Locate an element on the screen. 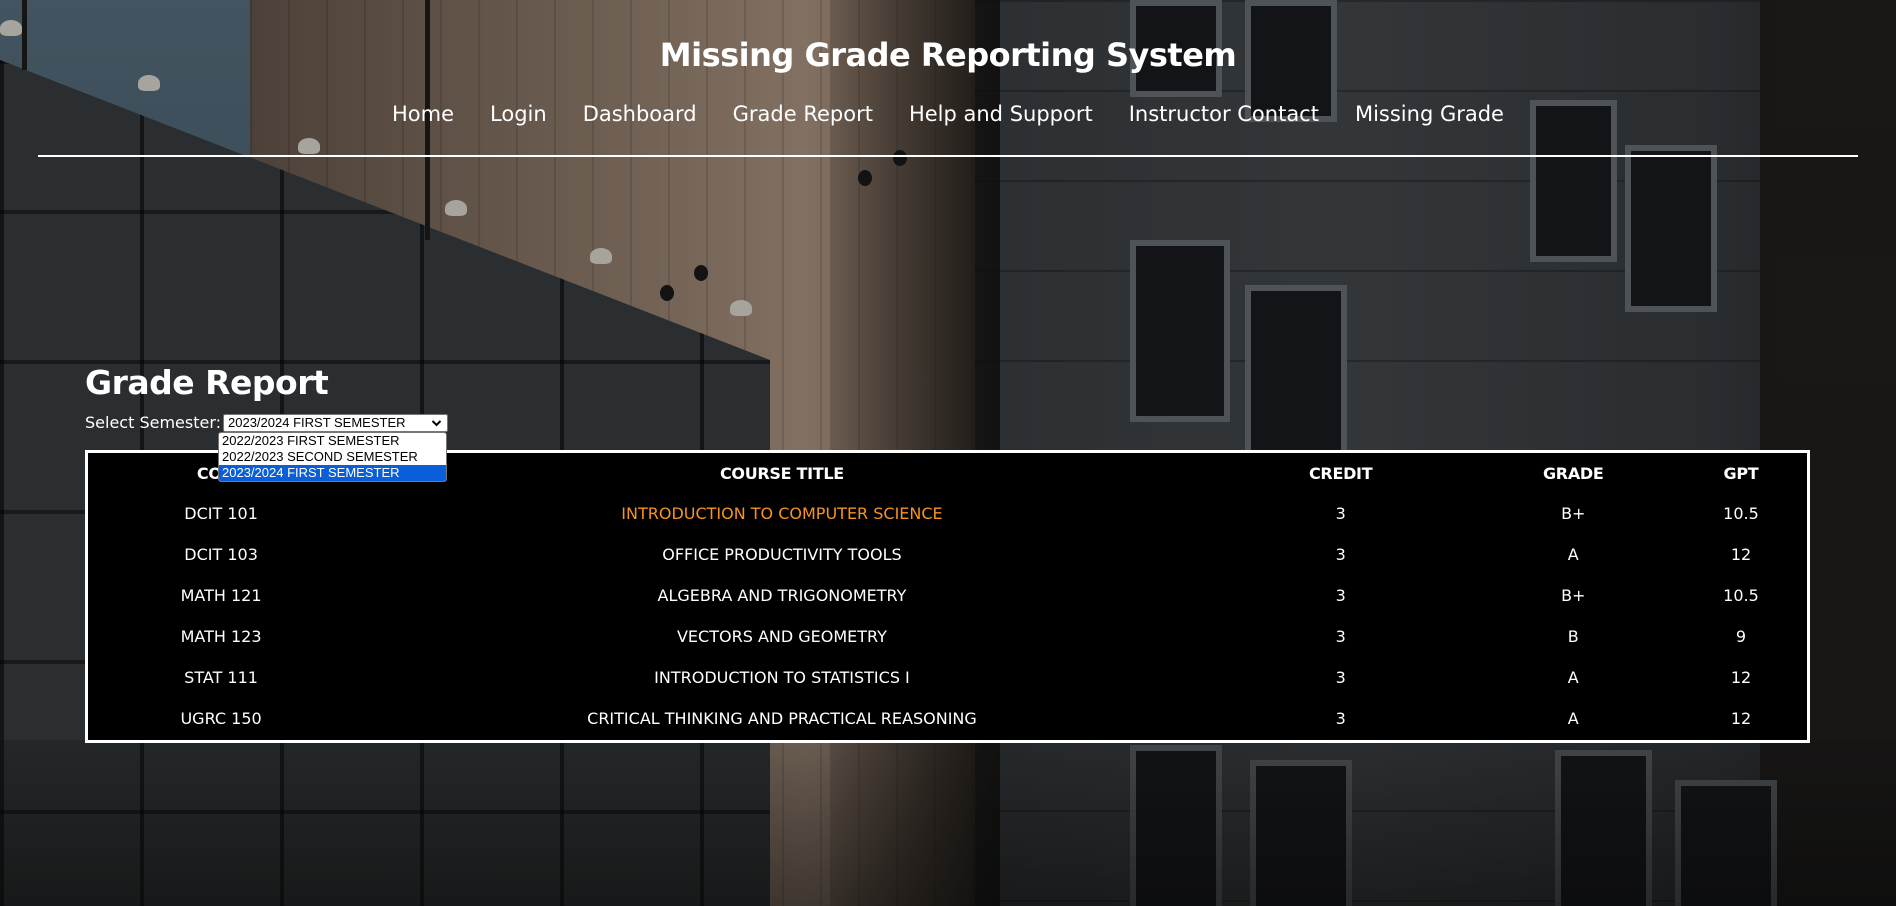 The image size is (1896, 906). semester-select: 2023/2024 FIRST SEMESTER is located at coordinates (336, 422).